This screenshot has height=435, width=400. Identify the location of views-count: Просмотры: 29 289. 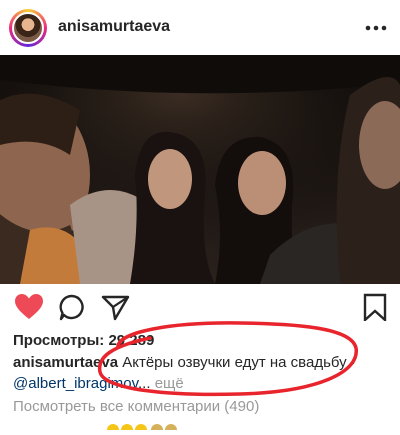
(83, 340).